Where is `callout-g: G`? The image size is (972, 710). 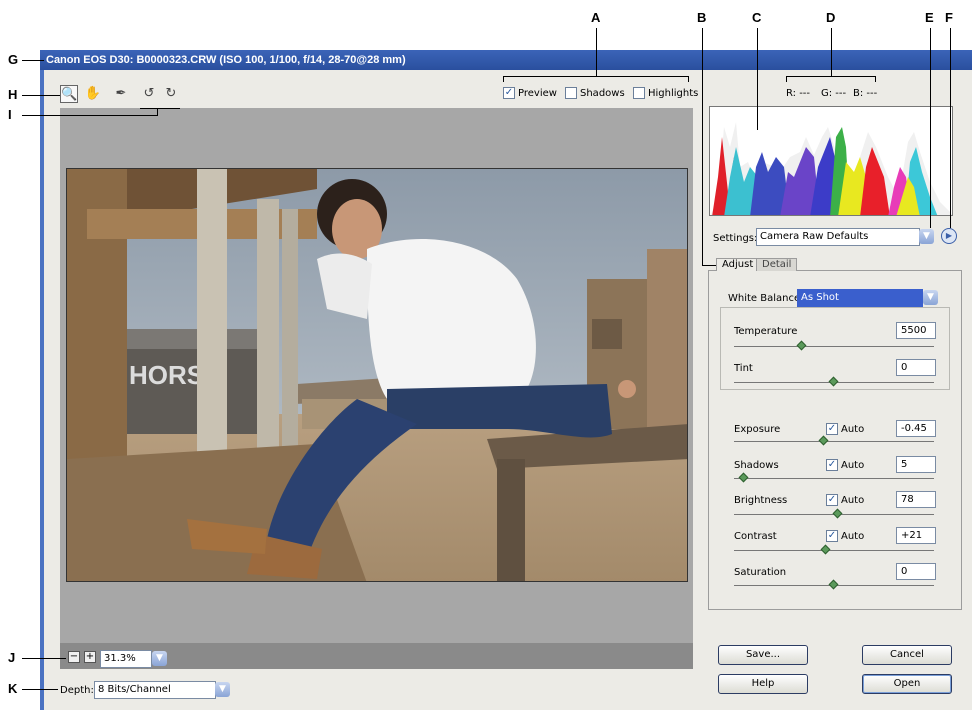 callout-g: G is located at coordinates (13, 59).